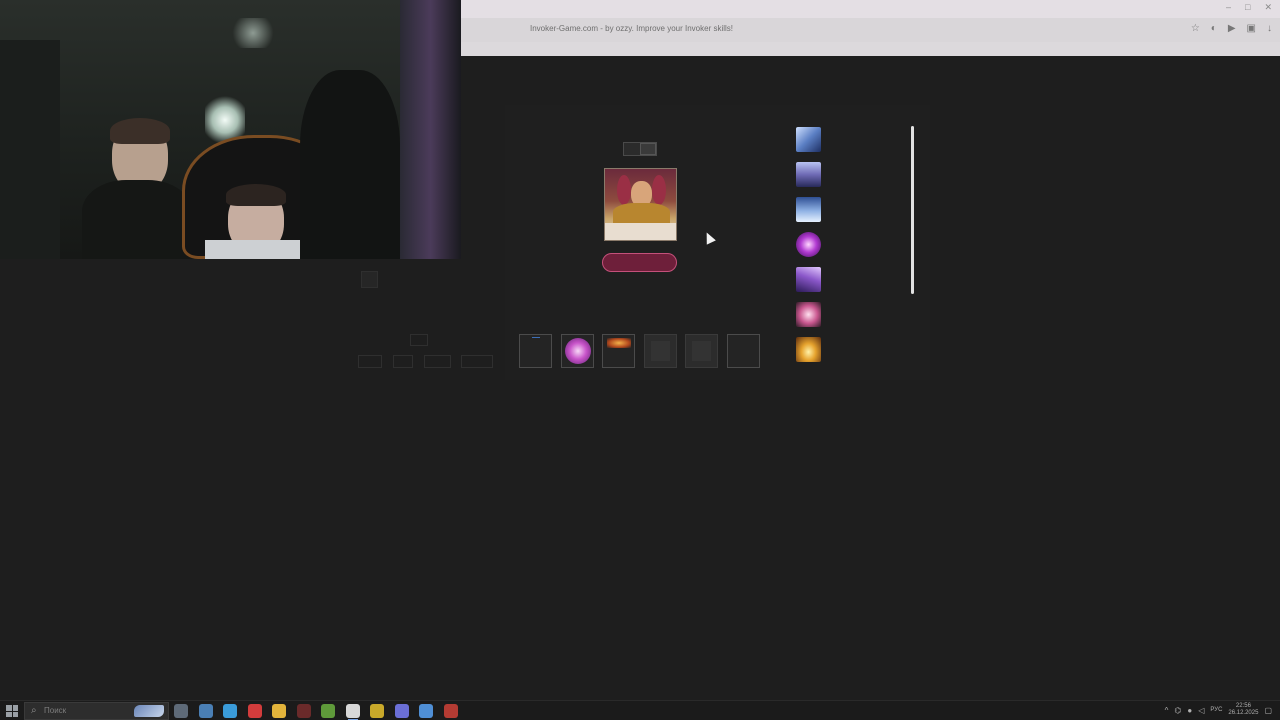 This screenshot has width=1280, height=720. I want to click on notifications-icon: ▢, so click(1268, 710).